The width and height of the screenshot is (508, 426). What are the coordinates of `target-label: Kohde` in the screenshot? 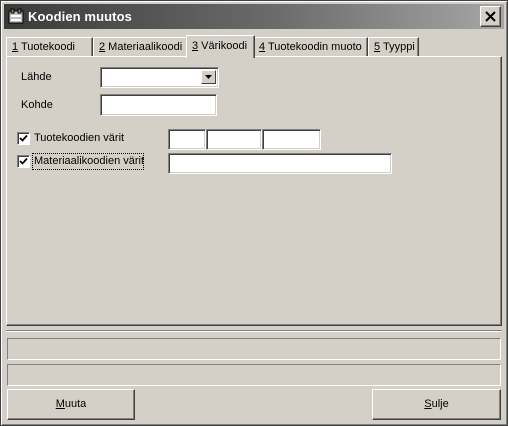 It's located at (37, 105).